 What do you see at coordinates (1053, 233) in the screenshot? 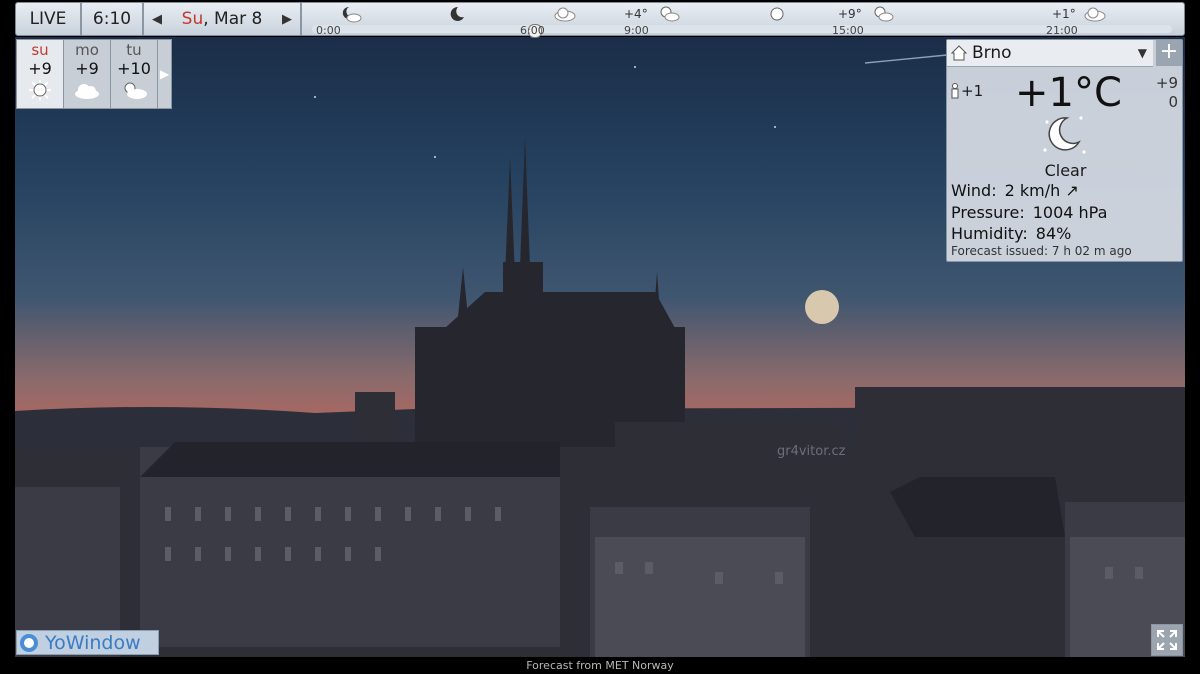
I see `humidity-value: 84%` at bounding box center [1053, 233].